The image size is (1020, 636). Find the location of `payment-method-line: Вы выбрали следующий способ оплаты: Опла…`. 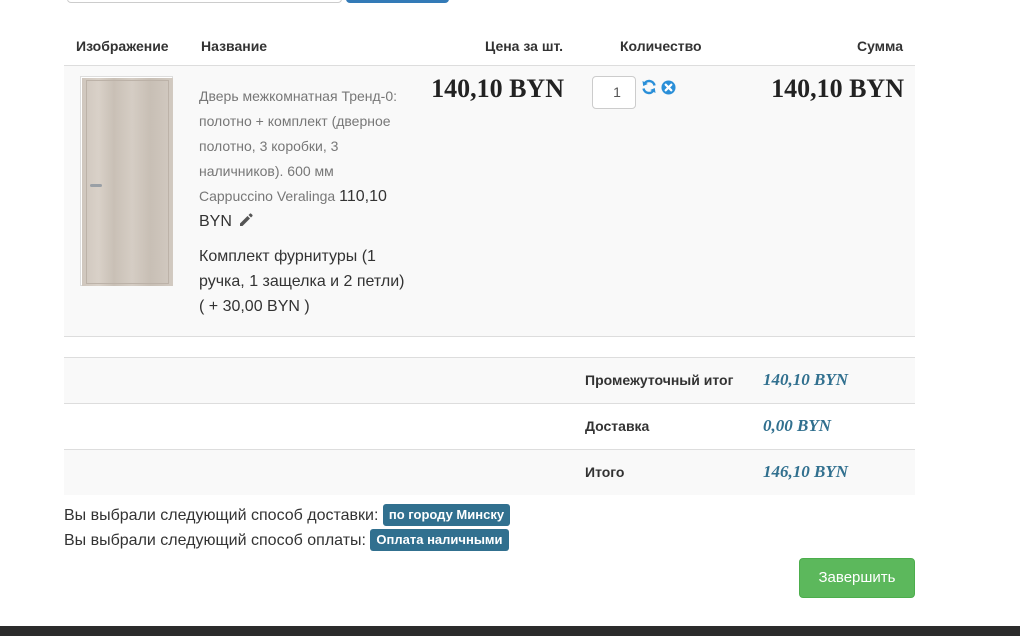

payment-method-line: Вы выбрали следующий способ оплаты: Опла… is located at coordinates (286, 540).